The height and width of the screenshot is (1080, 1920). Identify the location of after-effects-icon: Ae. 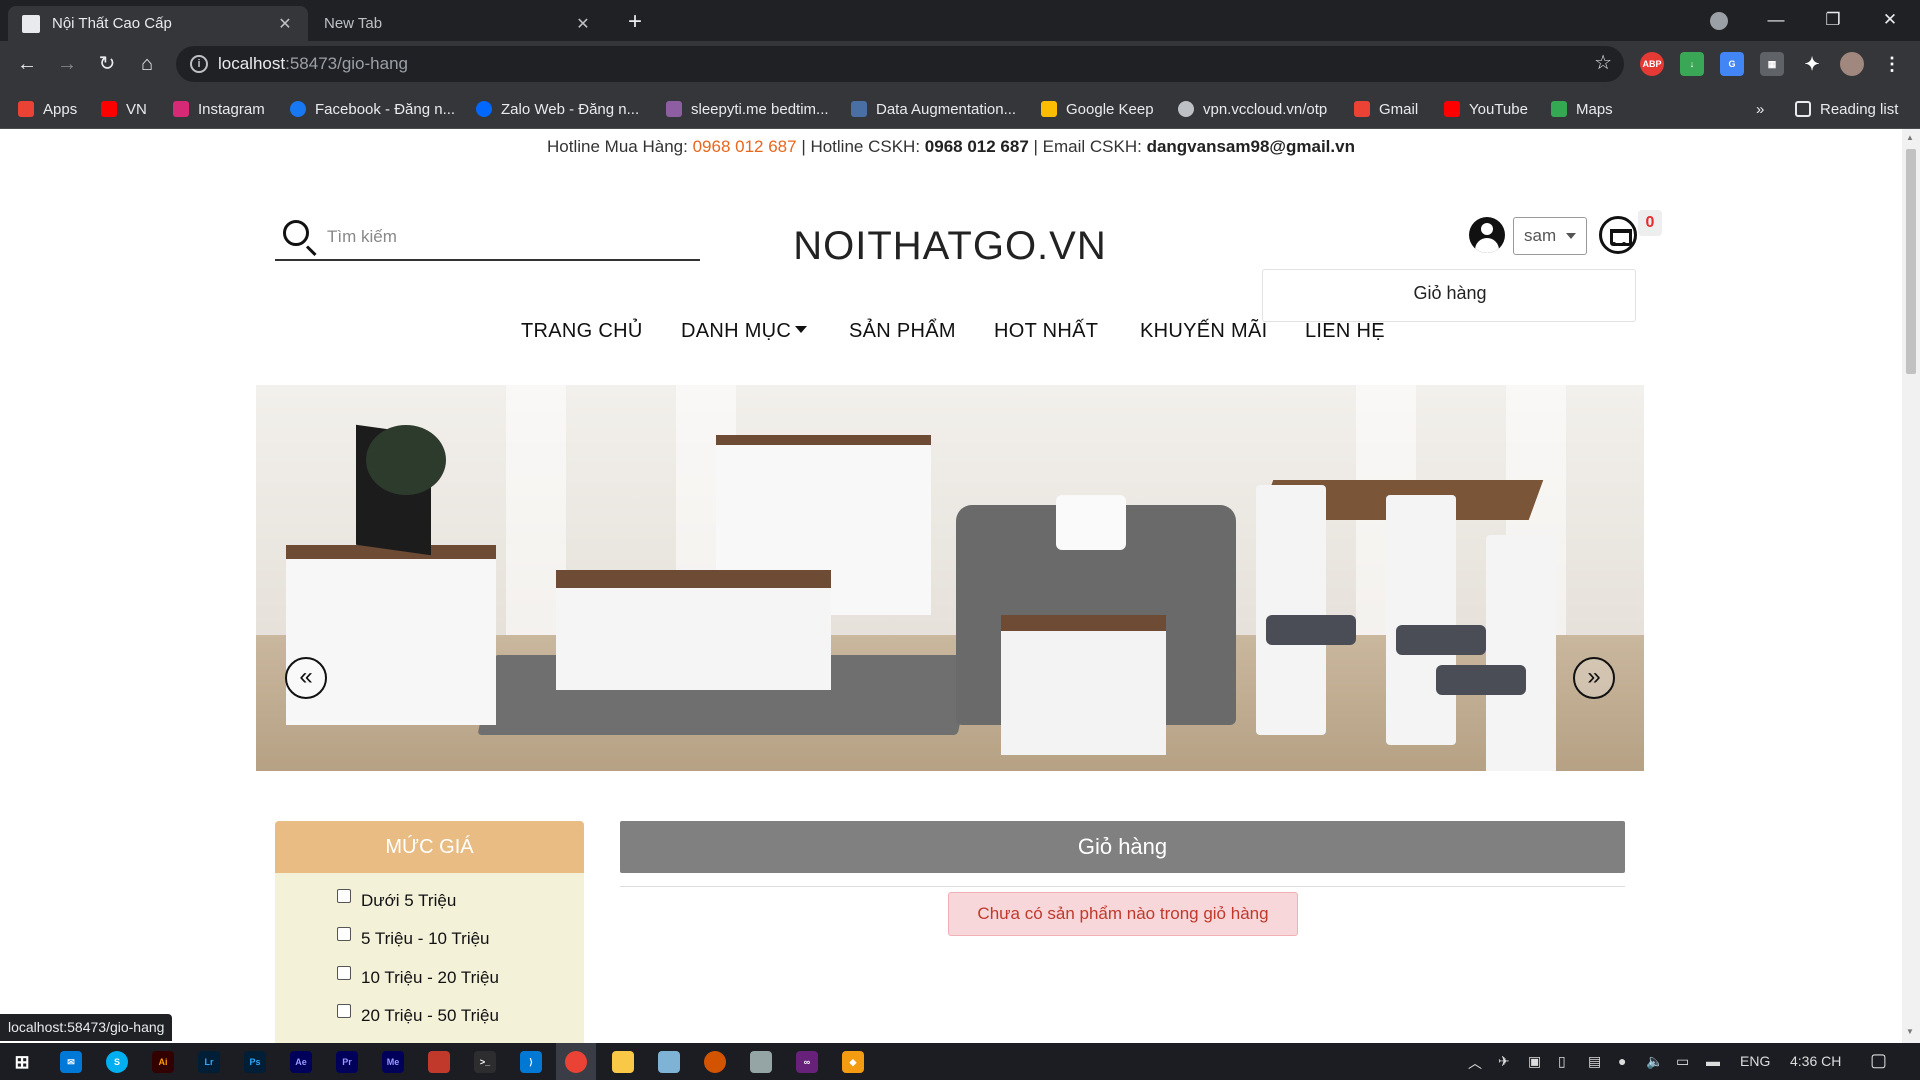
(301, 1062).